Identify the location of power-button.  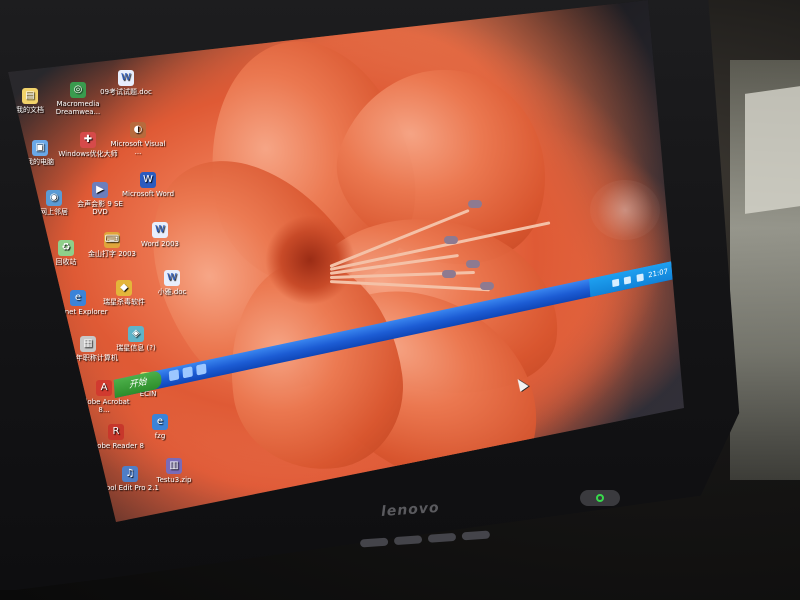
(600, 498).